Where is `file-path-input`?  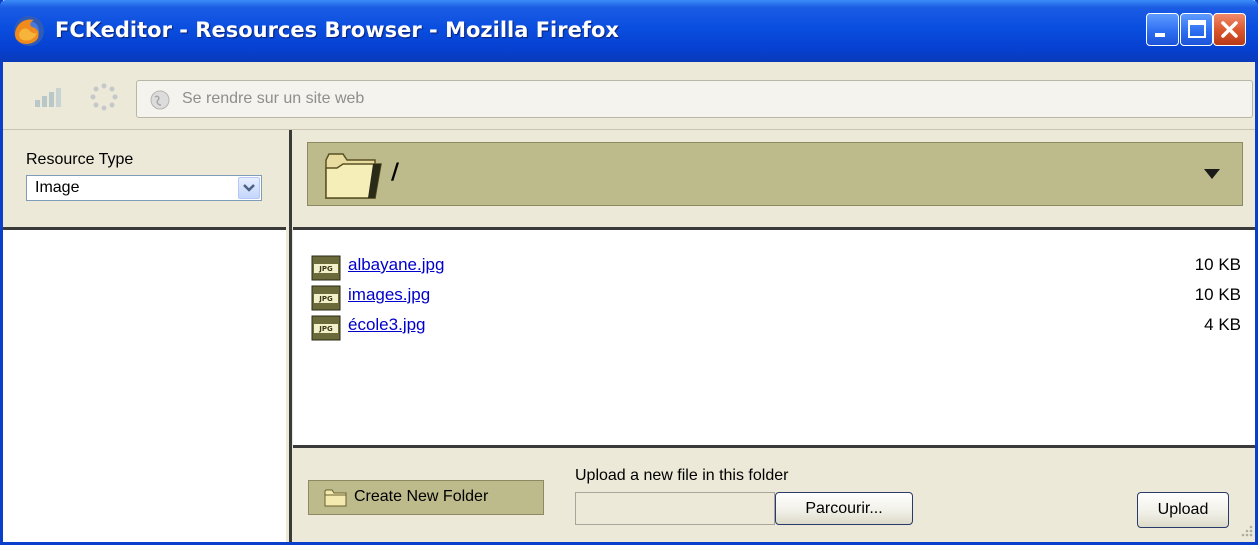 file-path-input is located at coordinates (675, 508).